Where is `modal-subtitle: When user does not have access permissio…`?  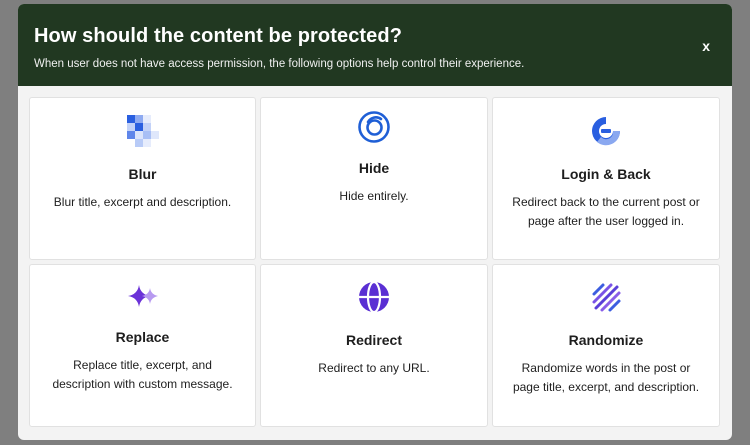
modal-subtitle: When user does not have access permissio… is located at coordinates (279, 64).